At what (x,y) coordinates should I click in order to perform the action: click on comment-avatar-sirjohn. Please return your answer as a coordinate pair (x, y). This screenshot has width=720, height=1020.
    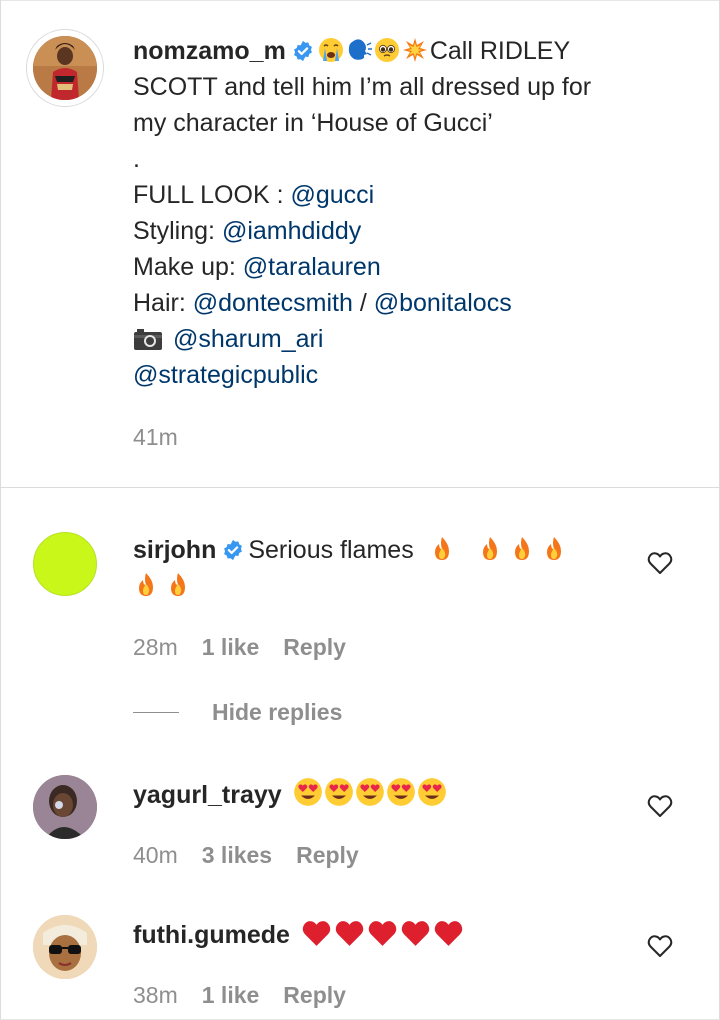
    Looking at the image, I should click on (65, 564).